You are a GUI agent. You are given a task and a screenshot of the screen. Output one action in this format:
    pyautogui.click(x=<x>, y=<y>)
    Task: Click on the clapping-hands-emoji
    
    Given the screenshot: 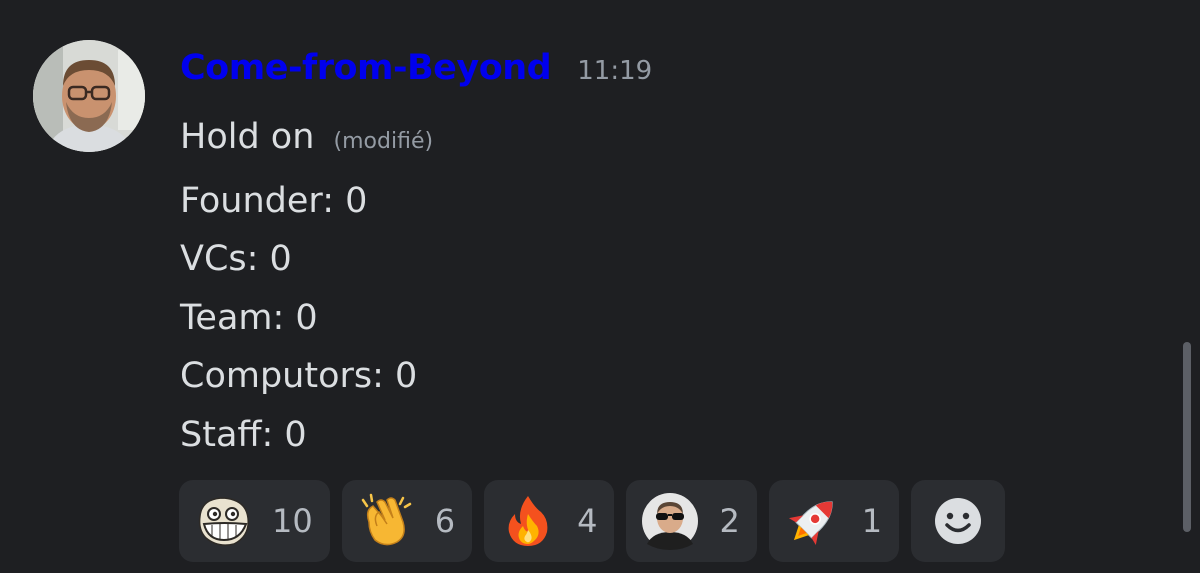 What is the action you would take?
    pyautogui.click(x=386, y=521)
    